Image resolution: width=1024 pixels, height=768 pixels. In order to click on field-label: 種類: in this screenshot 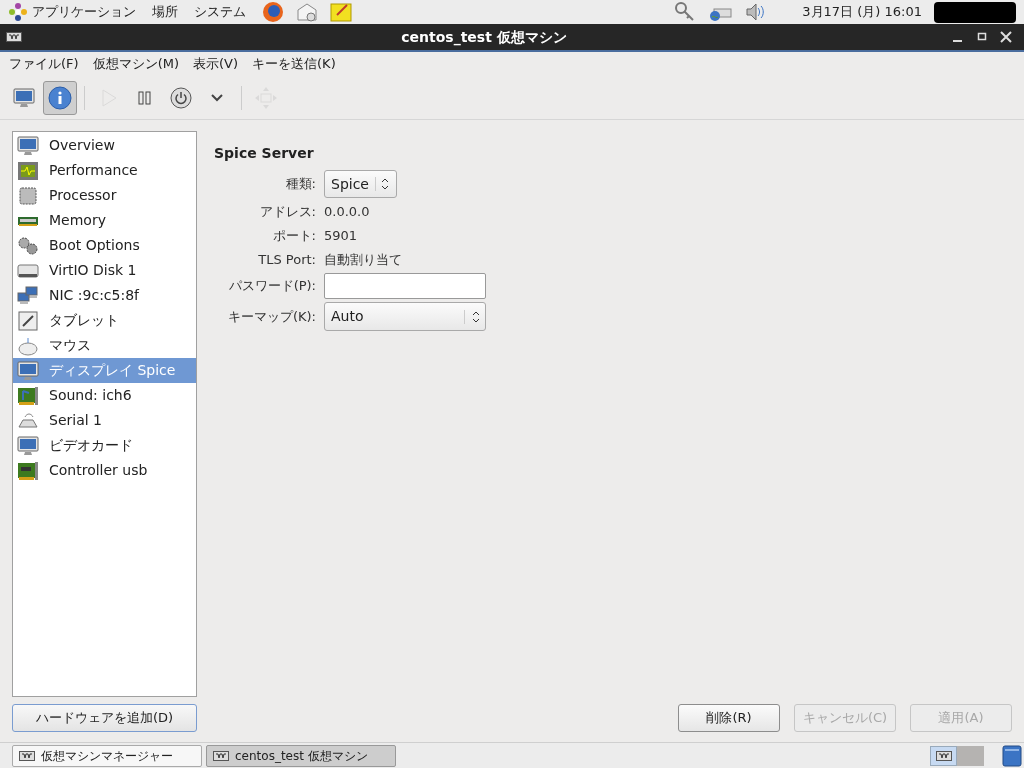, I will do `click(300, 184)`.